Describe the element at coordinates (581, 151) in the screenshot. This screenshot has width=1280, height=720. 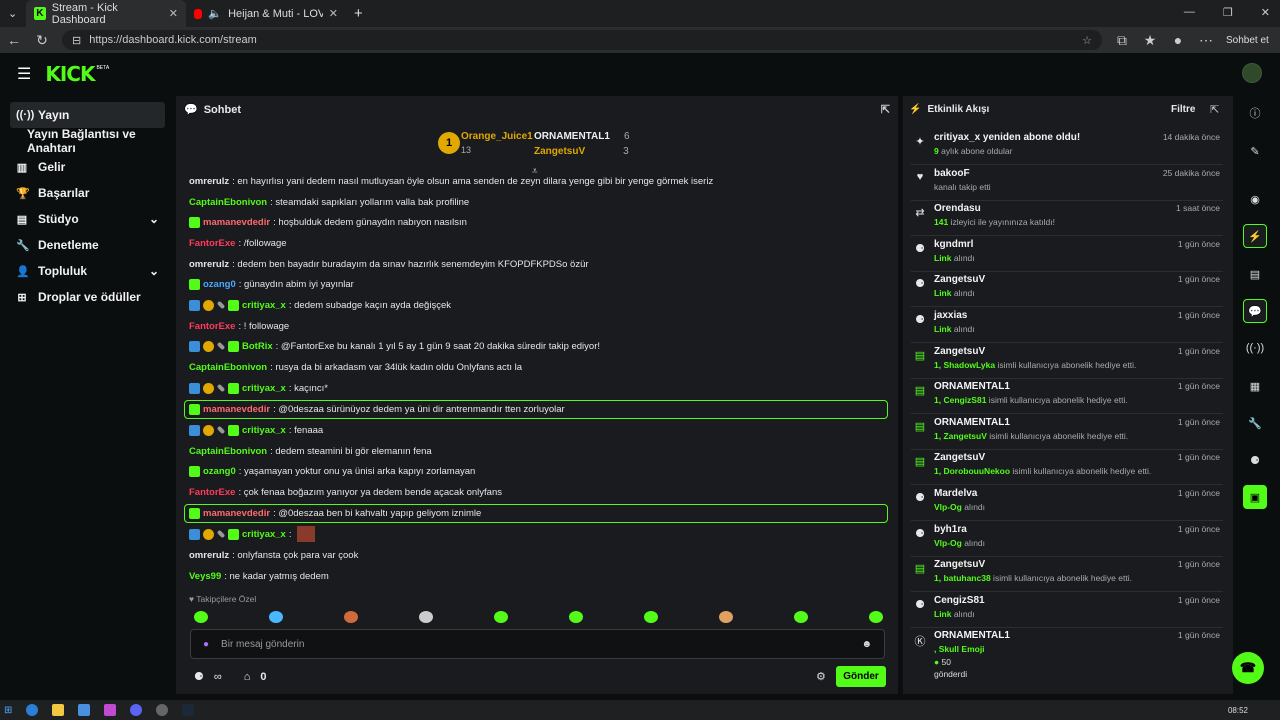
I see `third-gifter: ZangetsuV 3` at that location.